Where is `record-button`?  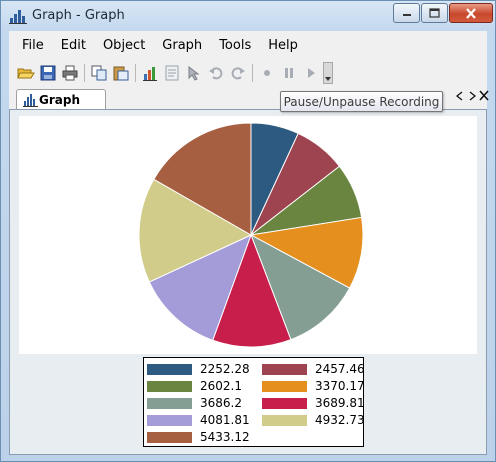 record-button is located at coordinates (267, 73).